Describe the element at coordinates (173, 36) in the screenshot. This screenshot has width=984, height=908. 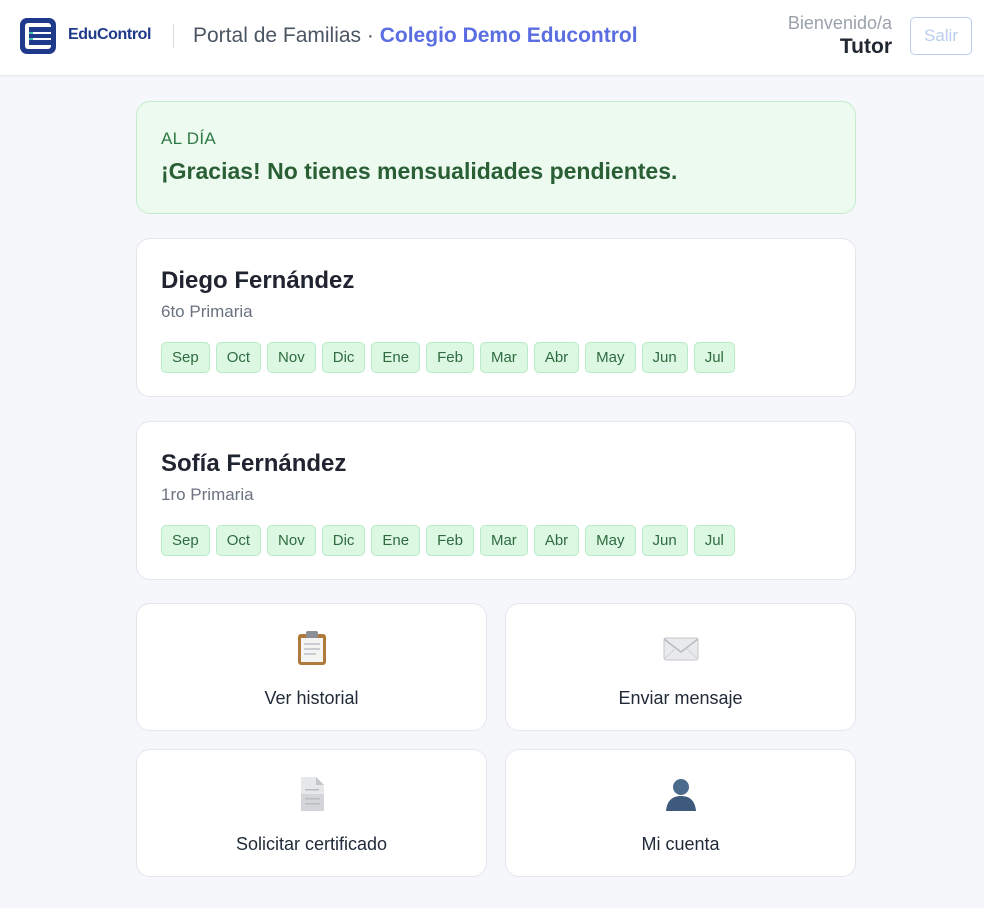
I see `header-divider` at that location.